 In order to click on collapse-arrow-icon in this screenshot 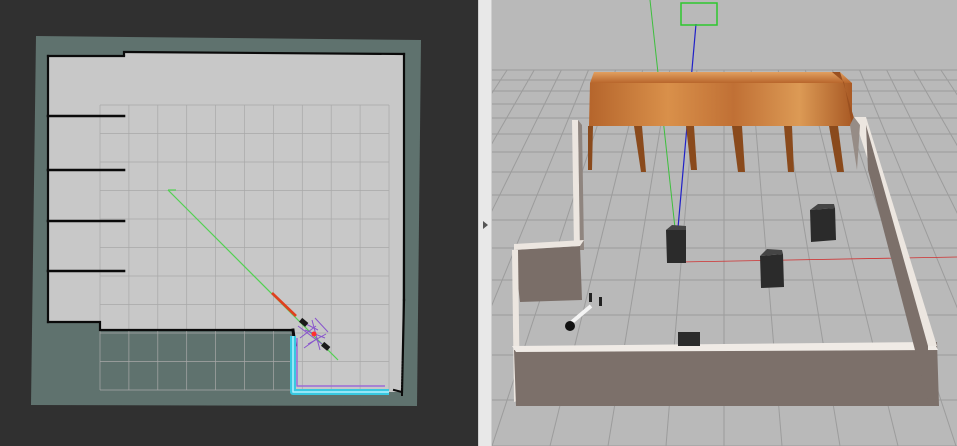, I will do `click(485, 225)`.